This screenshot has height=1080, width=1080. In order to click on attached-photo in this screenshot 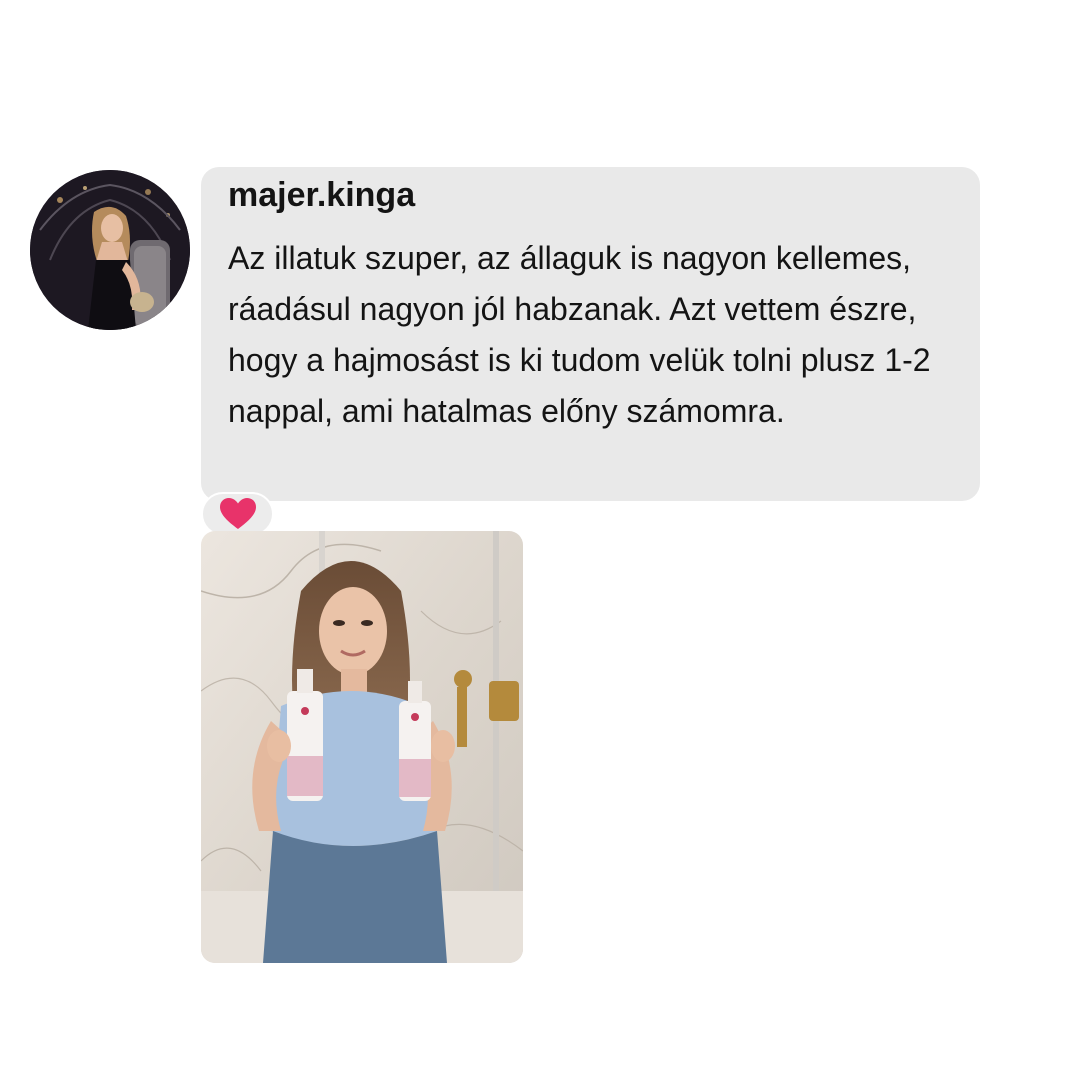, I will do `click(362, 747)`.